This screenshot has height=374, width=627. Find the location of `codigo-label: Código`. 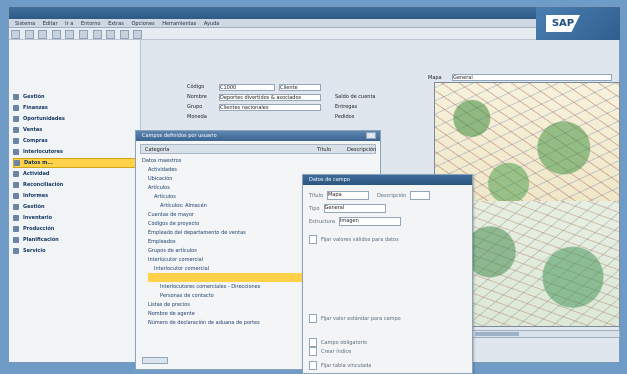

codigo-label: Código is located at coordinates (196, 87).